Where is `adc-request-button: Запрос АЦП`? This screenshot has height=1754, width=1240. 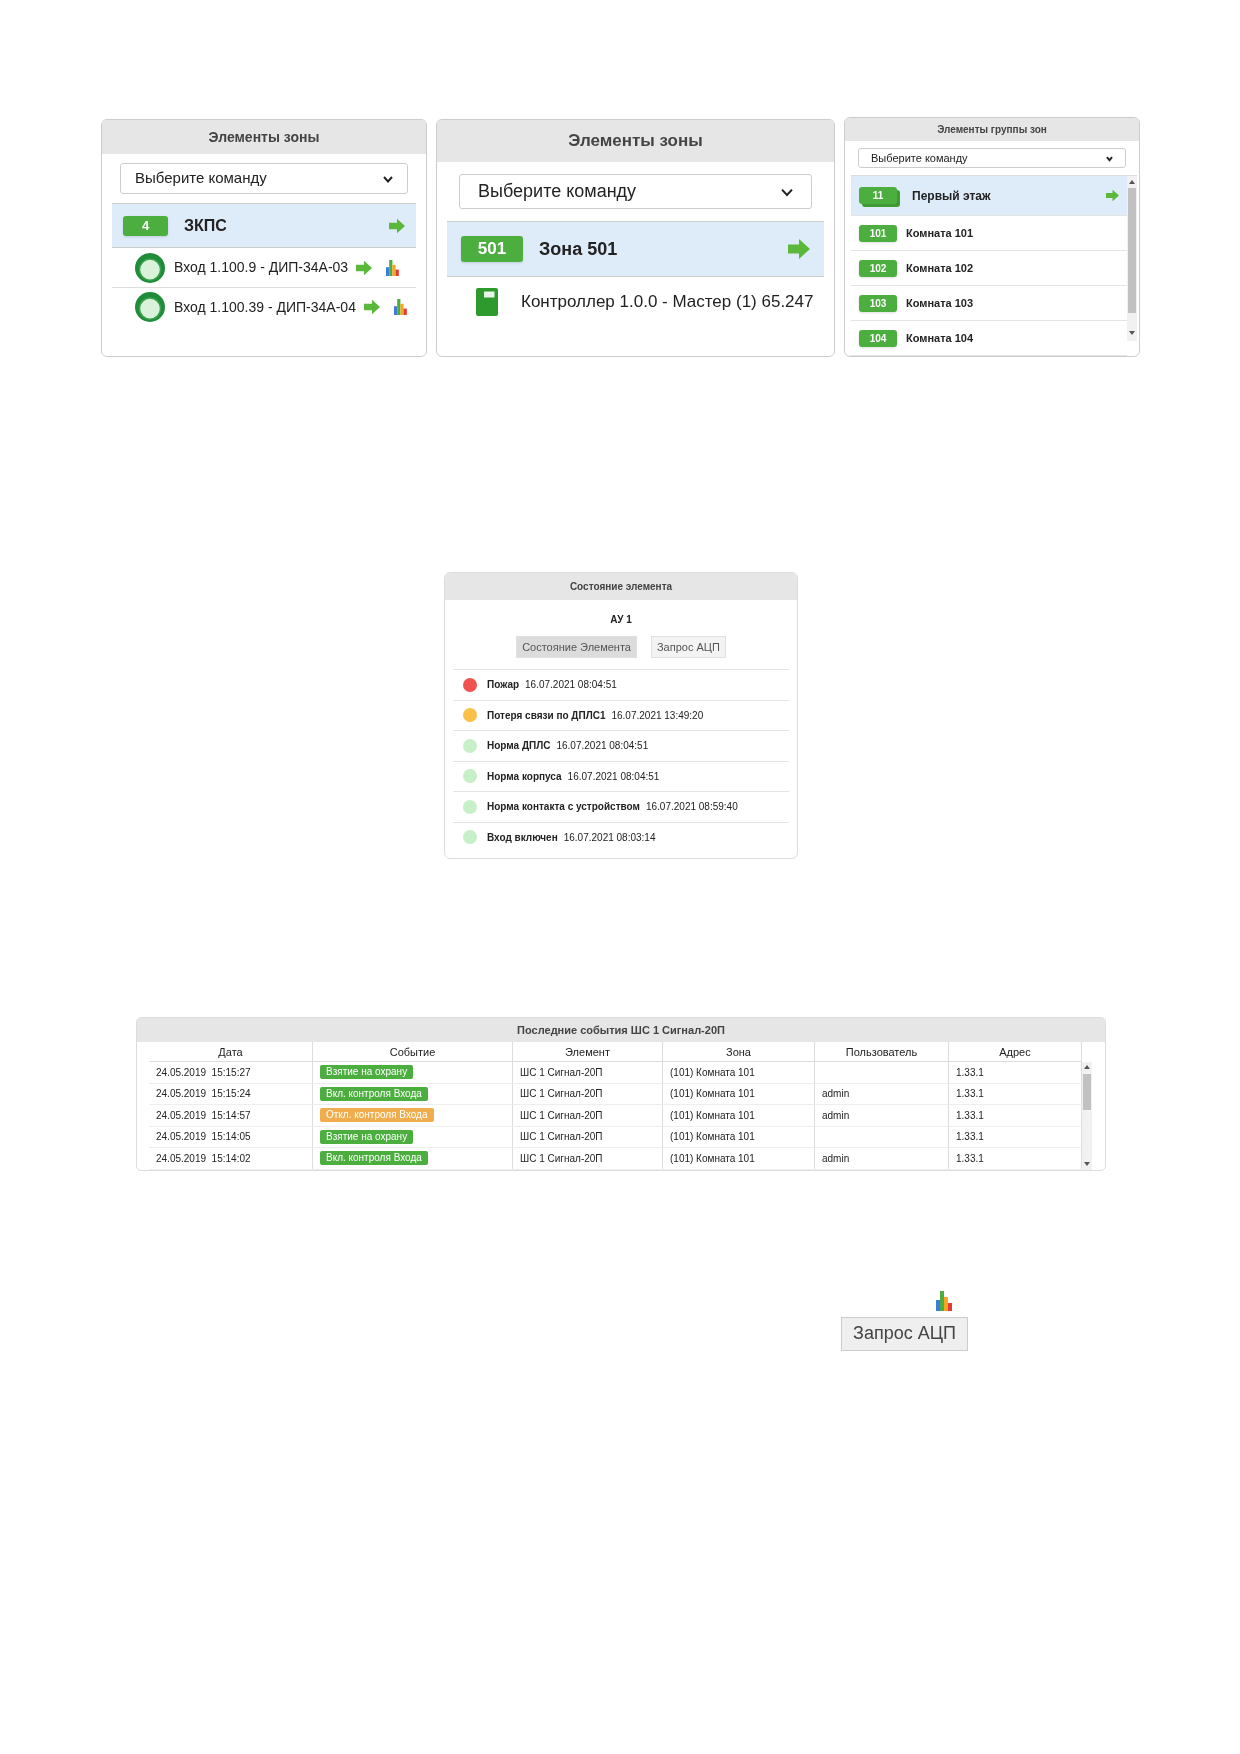 adc-request-button: Запрос АЦП is located at coordinates (904, 1333).